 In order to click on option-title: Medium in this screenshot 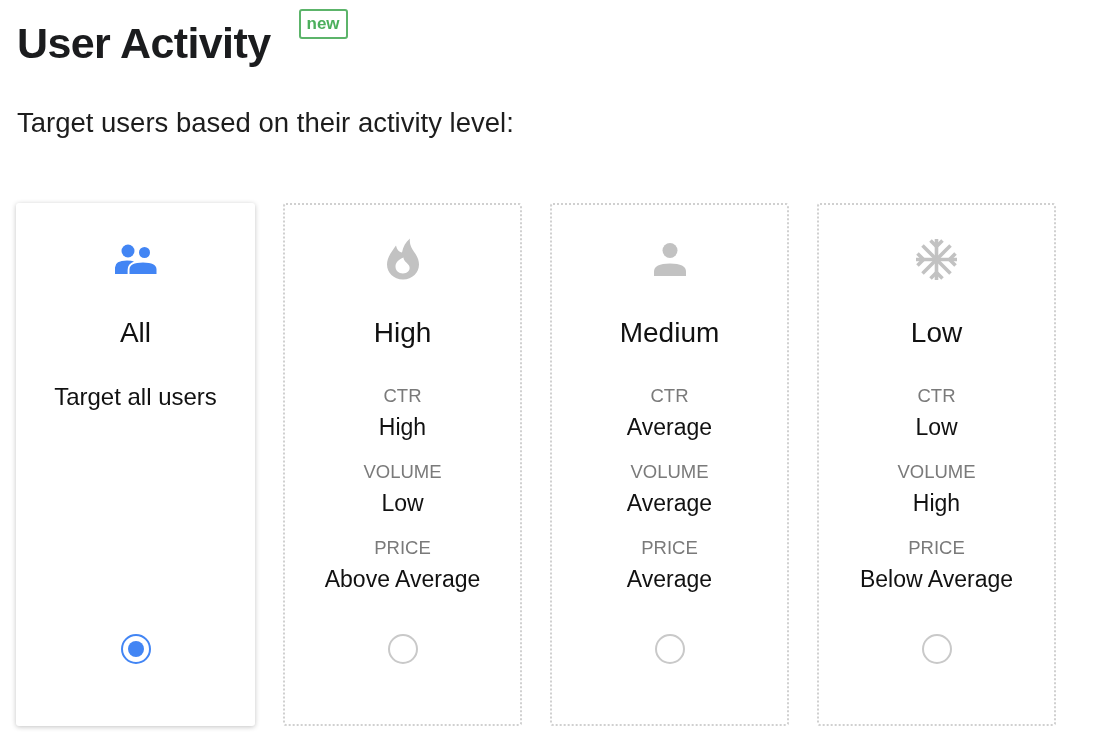, I will do `click(669, 333)`.